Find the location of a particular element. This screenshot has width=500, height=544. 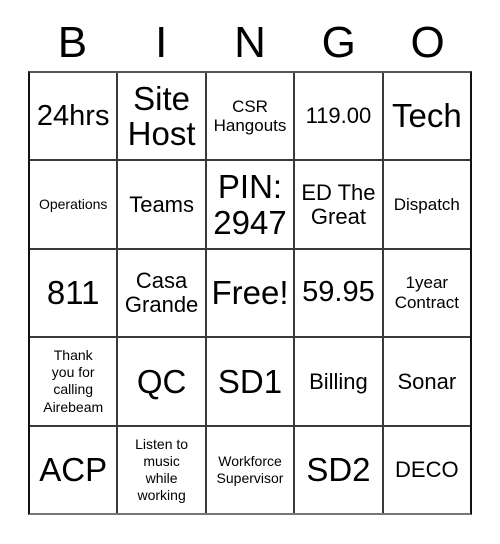

bingo-cell: Workforce Supervisor is located at coordinates (249, 470).